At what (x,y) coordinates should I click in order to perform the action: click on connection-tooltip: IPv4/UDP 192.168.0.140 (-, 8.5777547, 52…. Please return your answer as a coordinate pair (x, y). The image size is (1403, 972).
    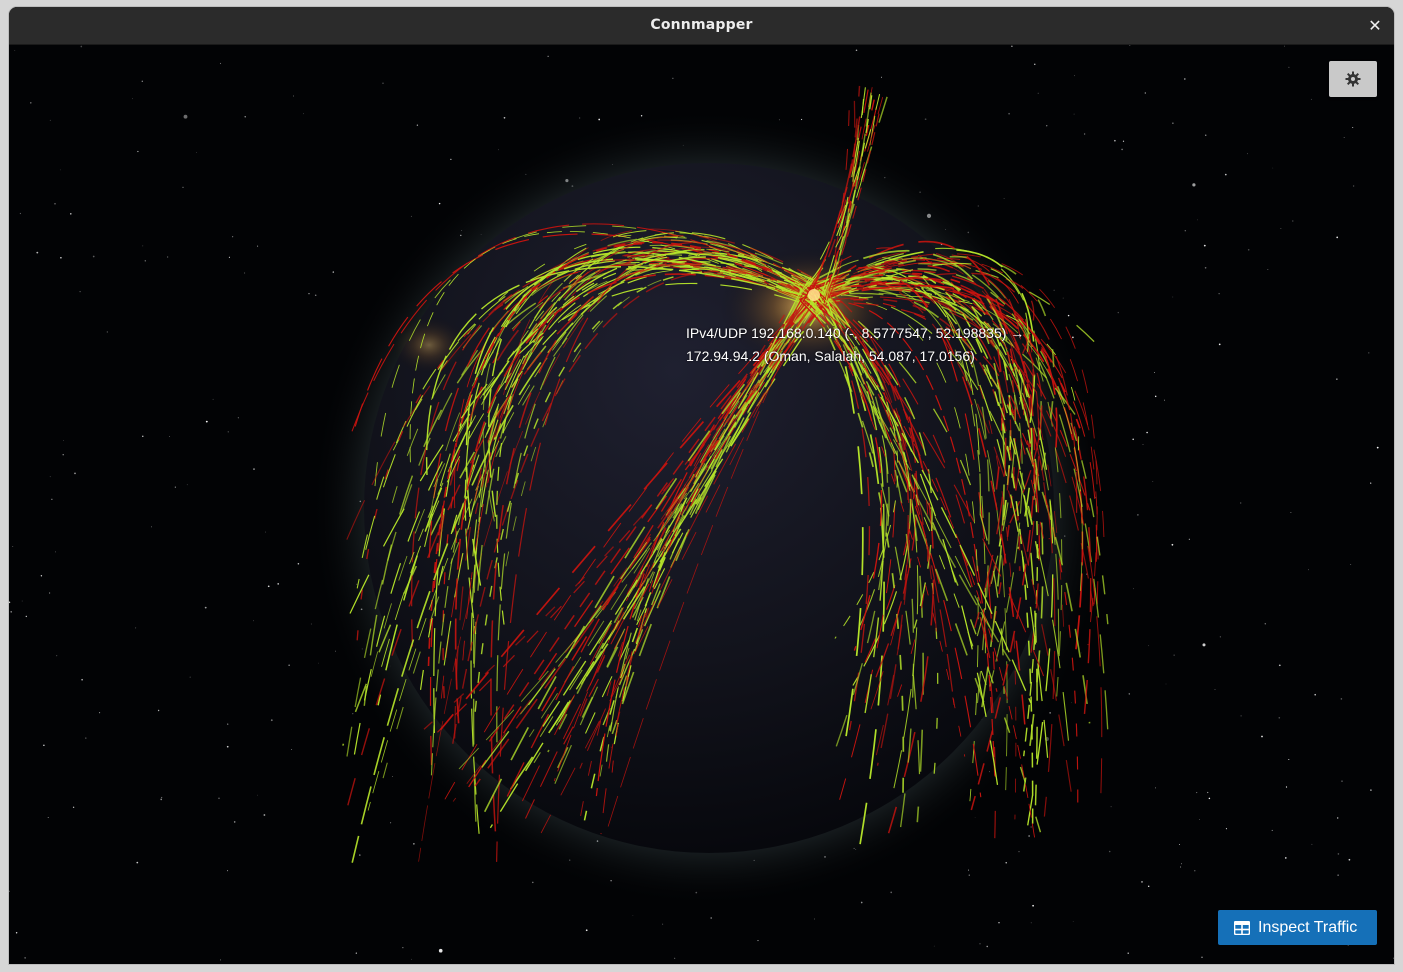
    Looking at the image, I should click on (886, 345).